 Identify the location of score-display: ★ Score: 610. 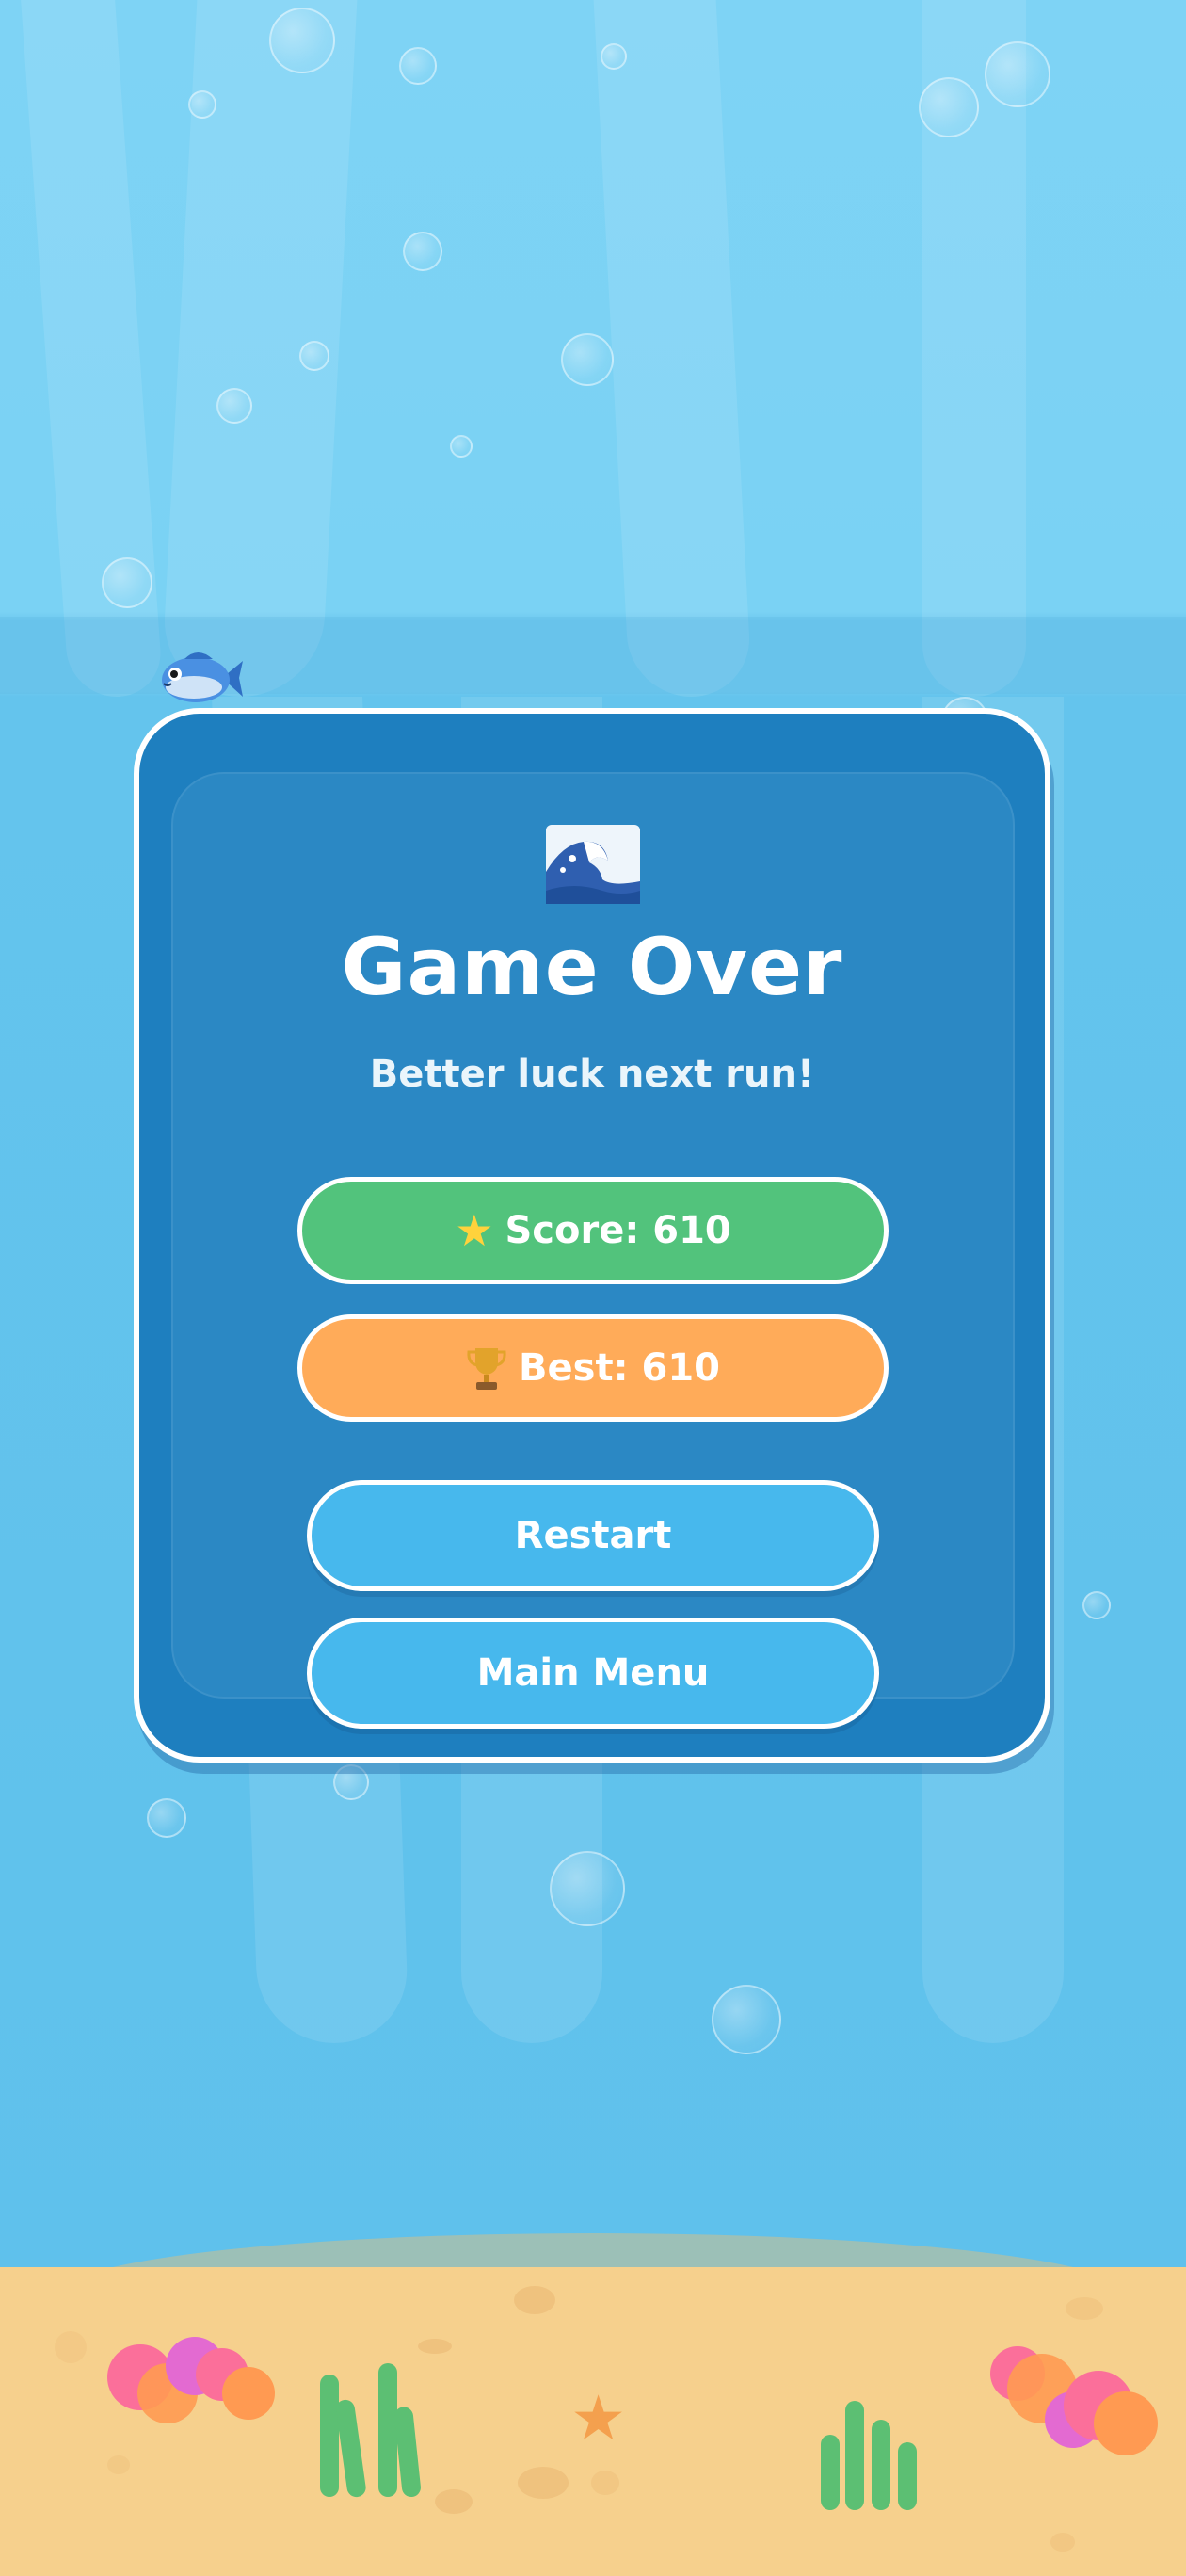
(593, 1230).